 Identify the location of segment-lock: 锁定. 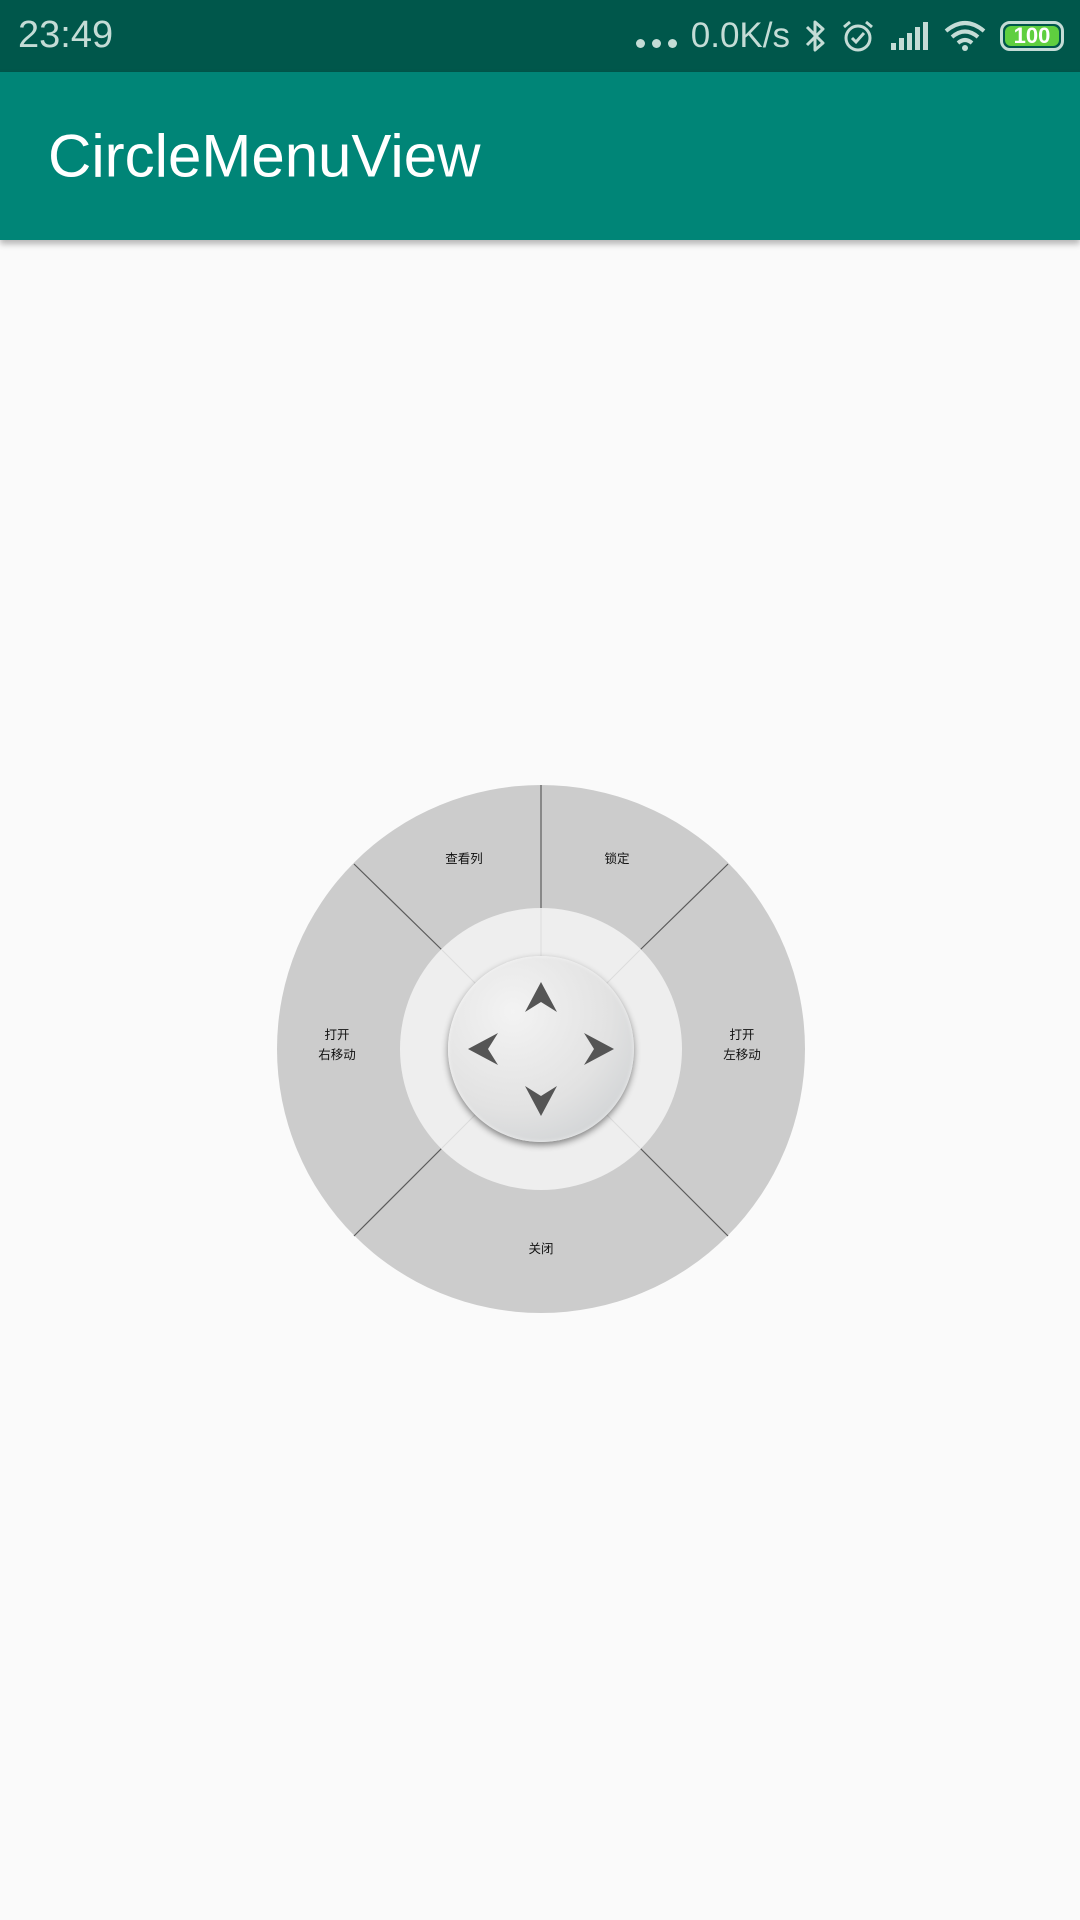
(616, 858).